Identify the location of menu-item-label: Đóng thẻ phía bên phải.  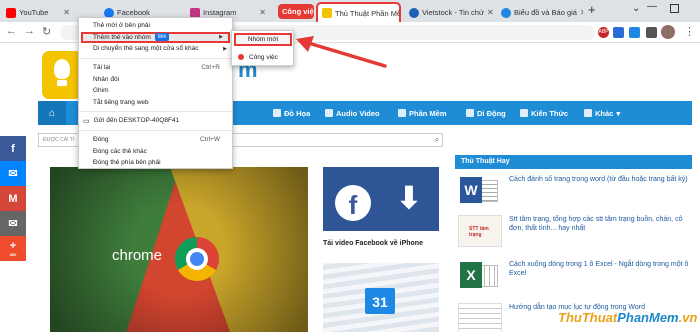
(127, 163).